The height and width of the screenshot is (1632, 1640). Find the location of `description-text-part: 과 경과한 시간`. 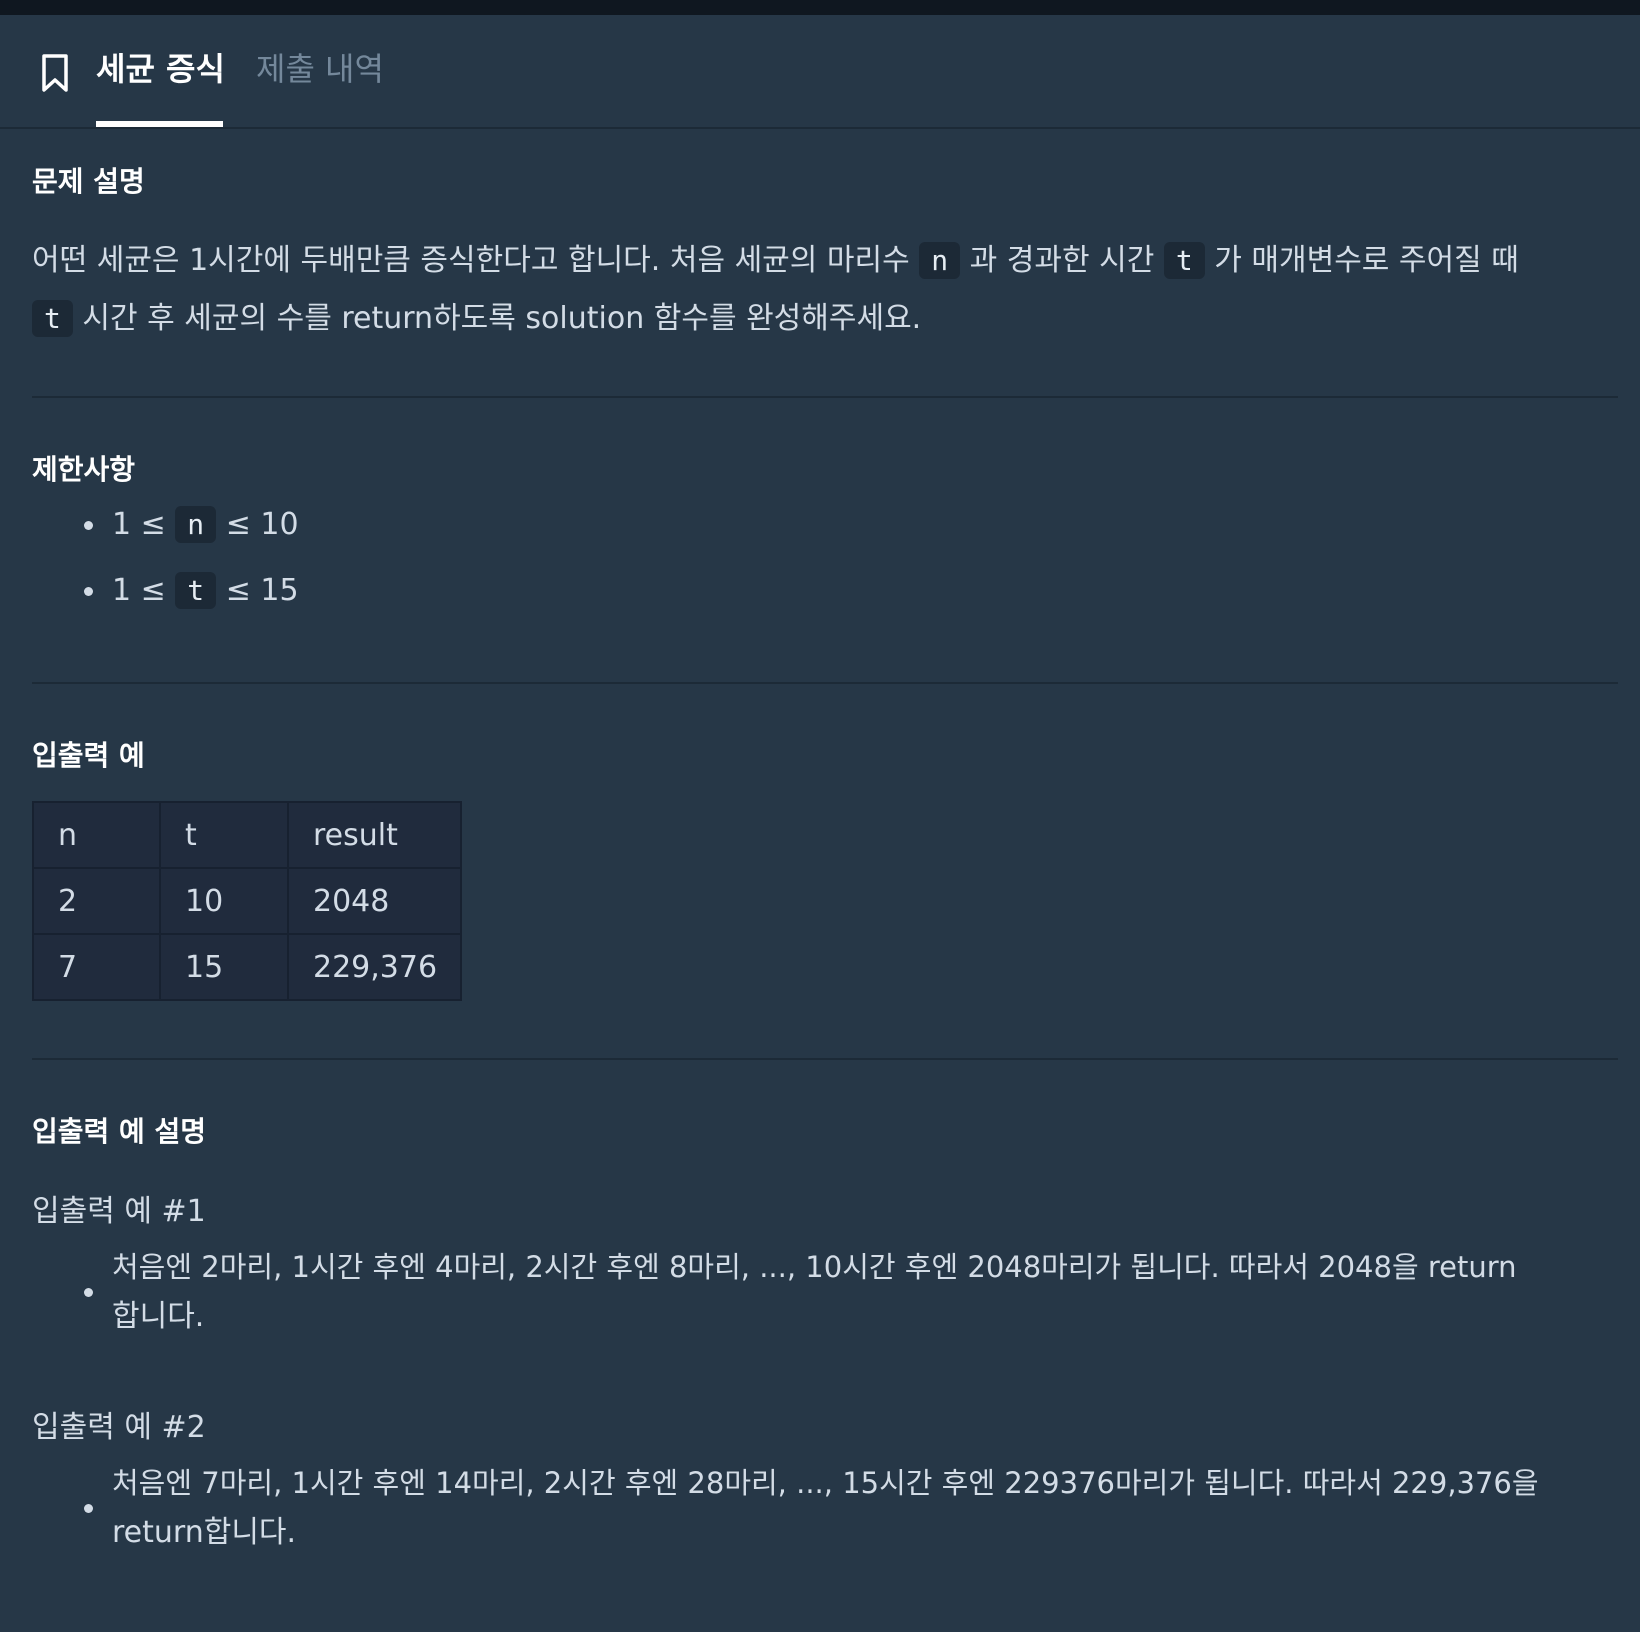

description-text-part: 과 경과한 시간 is located at coordinates (1062, 260).